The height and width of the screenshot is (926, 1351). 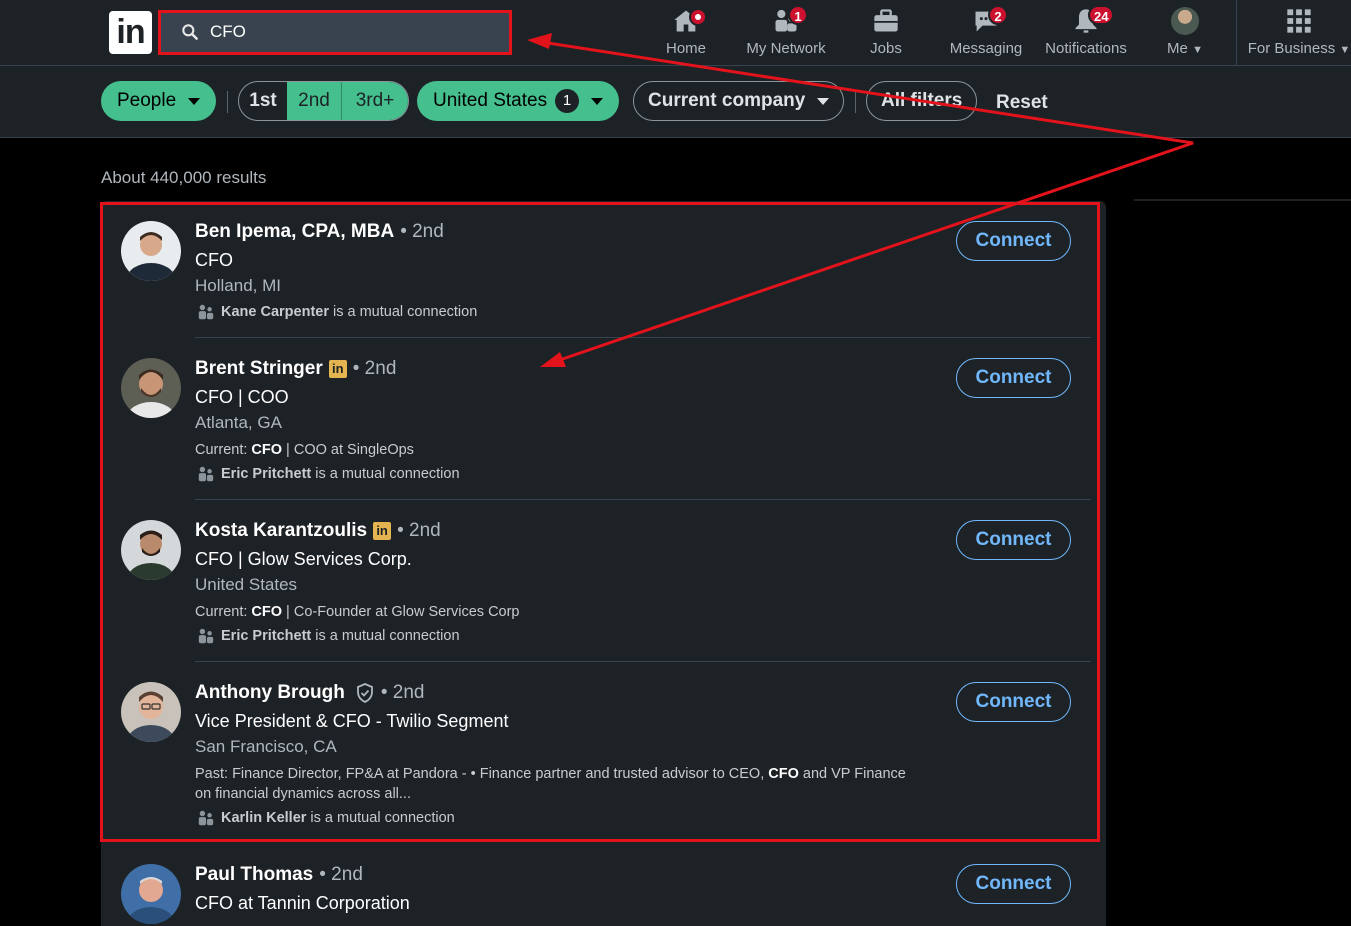 I want to click on profile-name: Ben Ipema, CPA, MBA, so click(x=294, y=232).